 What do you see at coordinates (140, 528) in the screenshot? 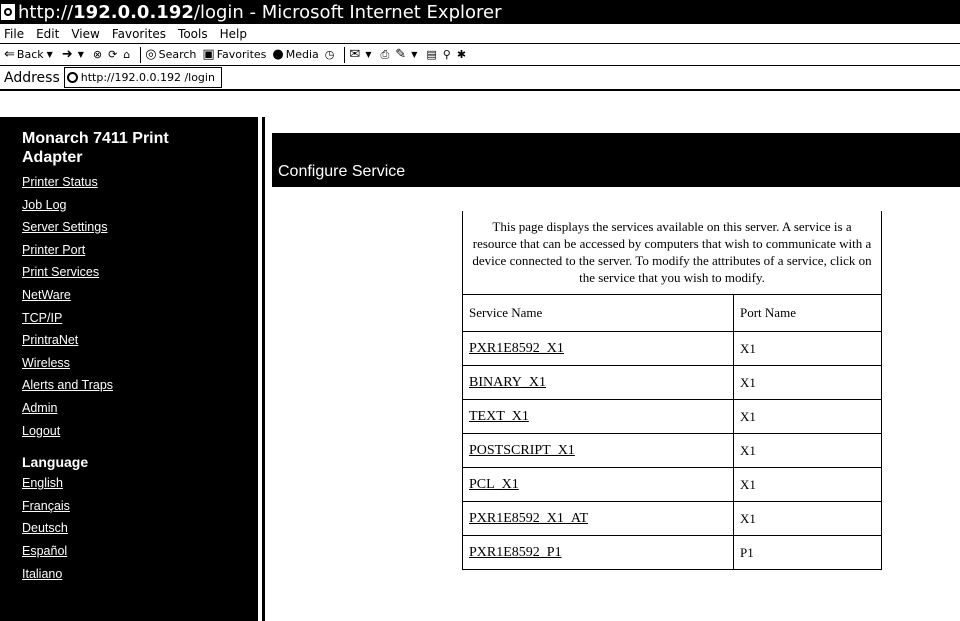
I see `lang-deutsch: Deutsch` at bounding box center [140, 528].